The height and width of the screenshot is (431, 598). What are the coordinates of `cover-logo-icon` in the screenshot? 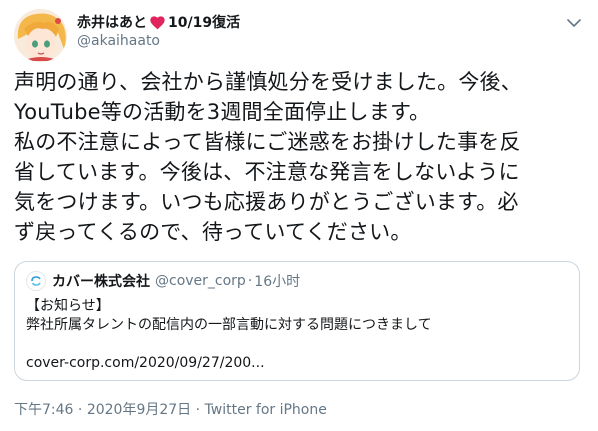 It's located at (36, 281).